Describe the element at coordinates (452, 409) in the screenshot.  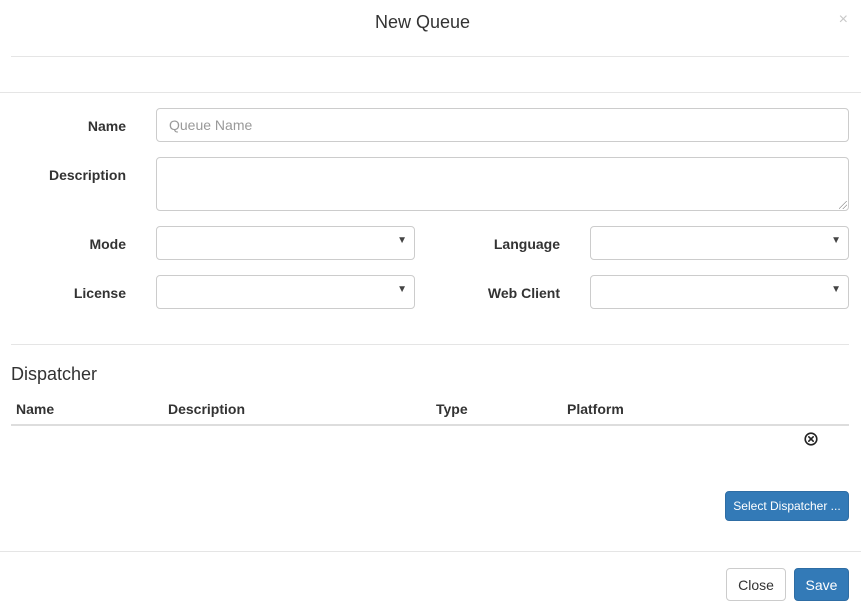
I see `column-header-type: Type` at that location.